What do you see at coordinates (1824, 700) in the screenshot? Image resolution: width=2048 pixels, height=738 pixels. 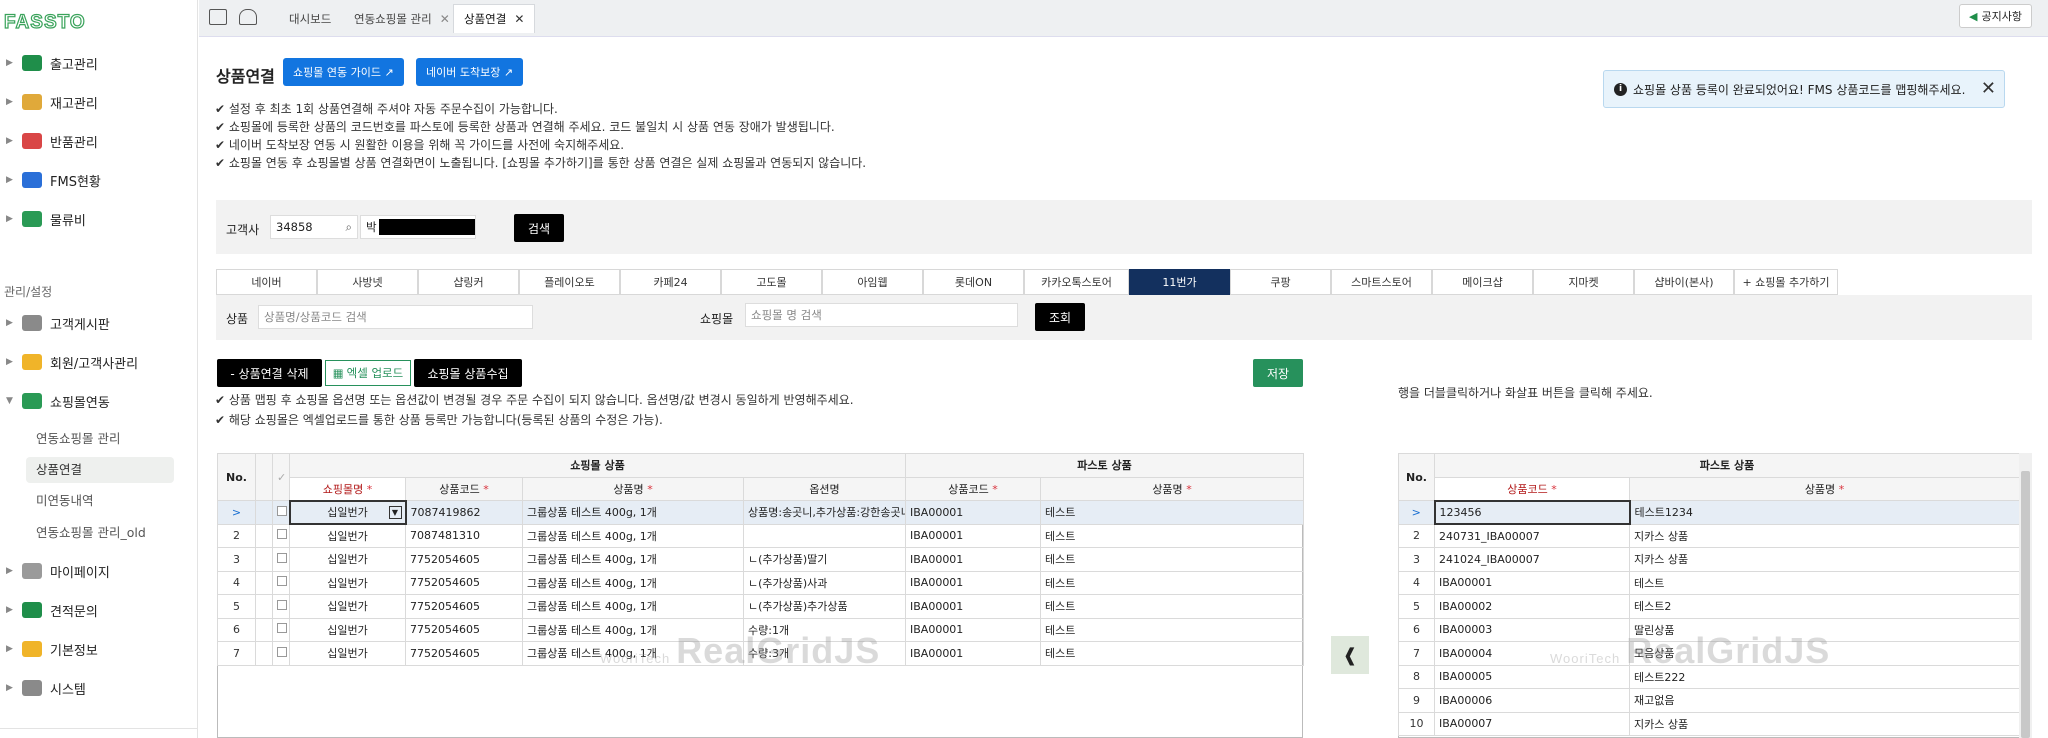 I see `cell-fassto-name: 재고없음` at bounding box center [1824, 700].